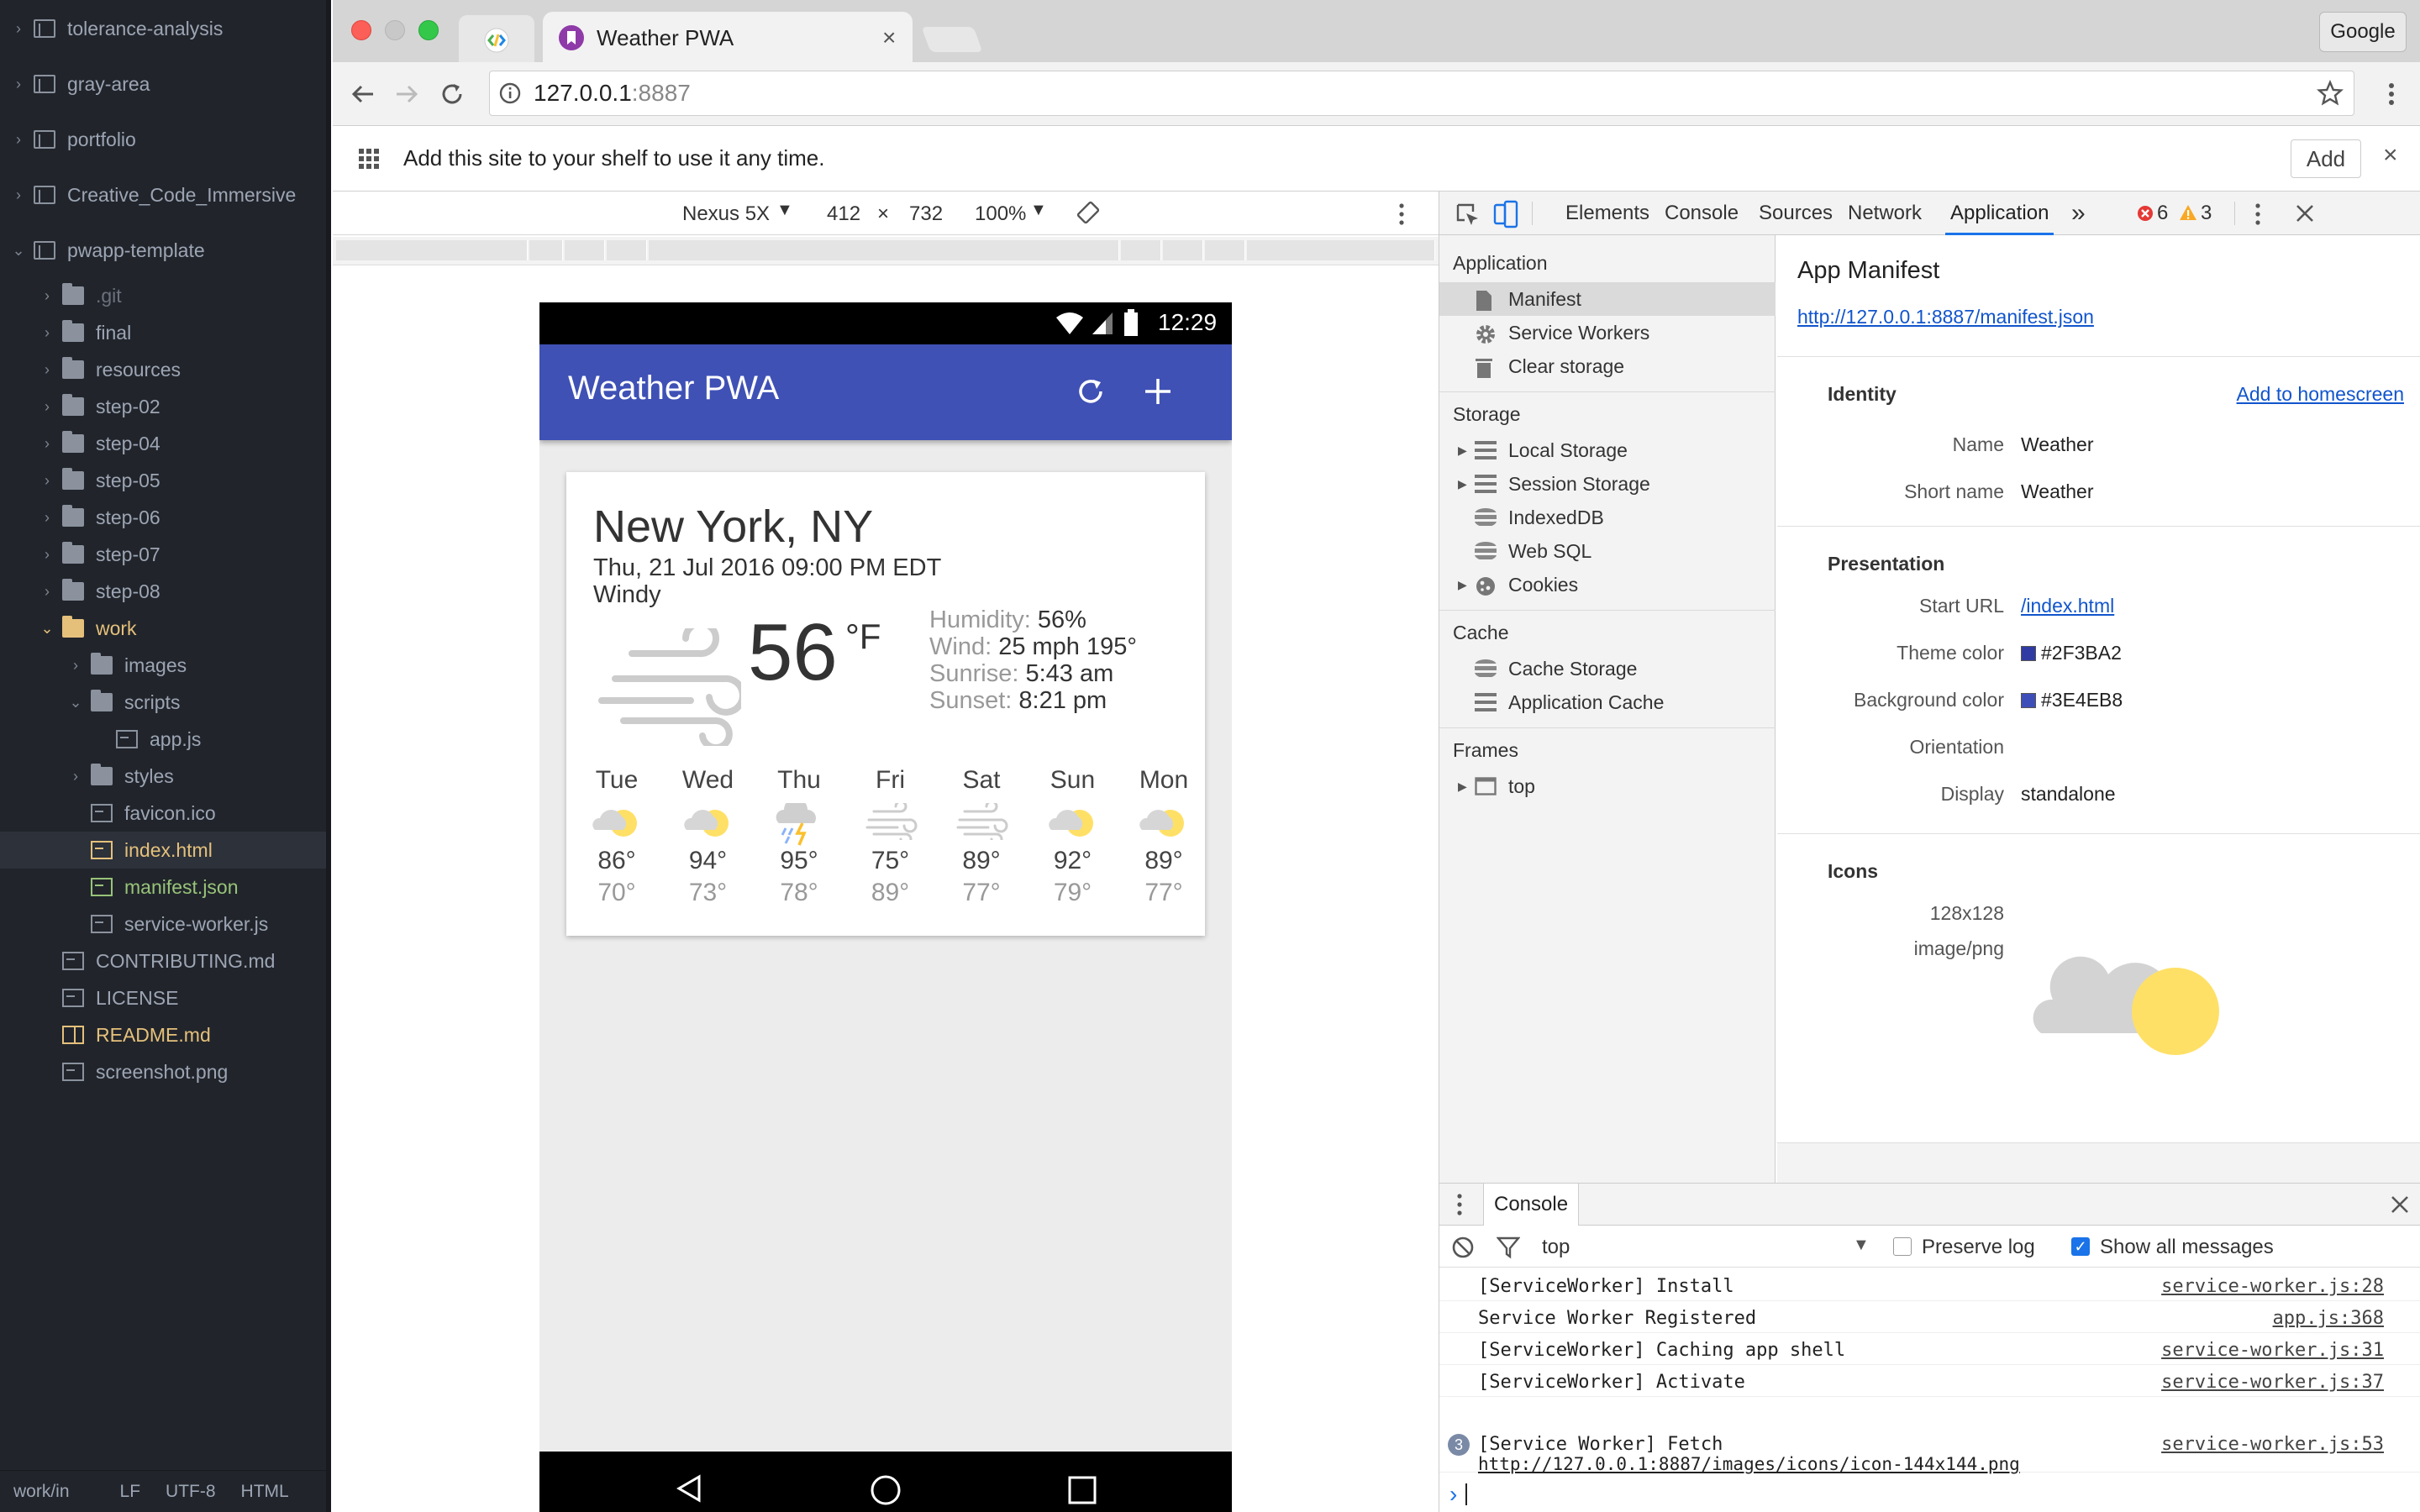 Image resolution: width=2420 pixels, height=1512 pixels. What do you see at coordinates (163, 591) in the screenshot?
I see `tree-item-step-08: › step-08` at bounding box center [163, 591].